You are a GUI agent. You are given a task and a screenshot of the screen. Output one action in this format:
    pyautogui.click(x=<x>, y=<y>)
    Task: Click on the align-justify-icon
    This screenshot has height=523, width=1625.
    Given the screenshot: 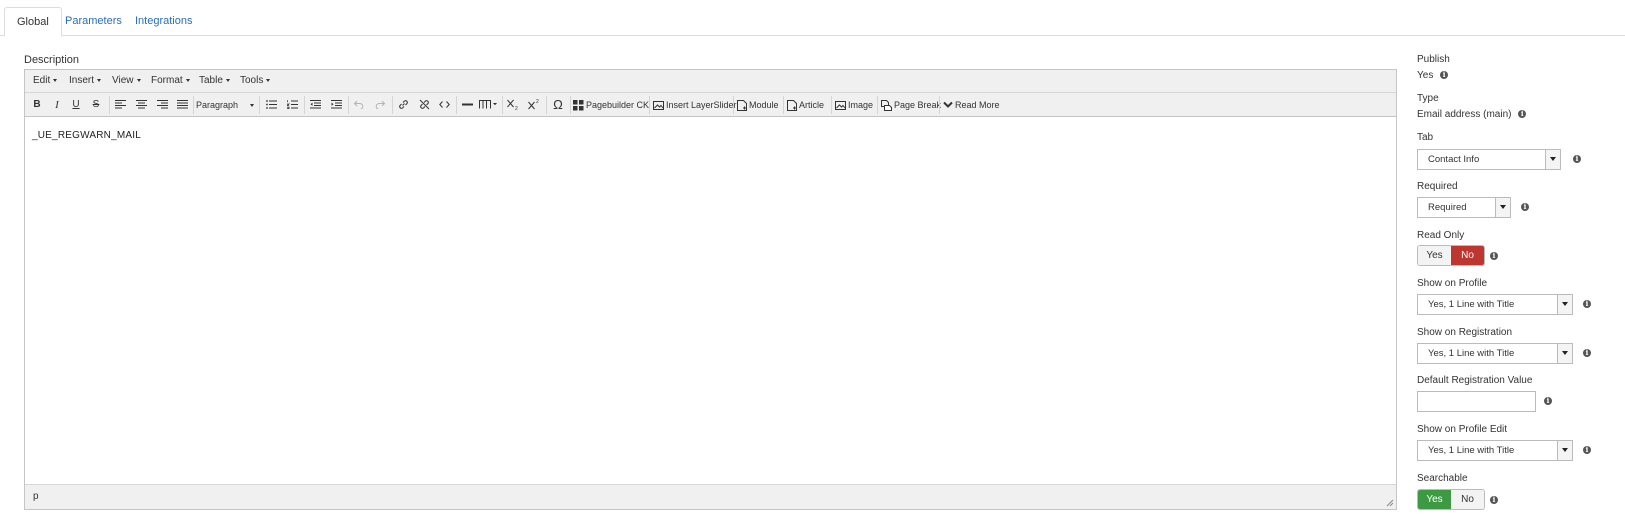 What is the action you would take?
    pyautogui.click(x=182, y=104)
    